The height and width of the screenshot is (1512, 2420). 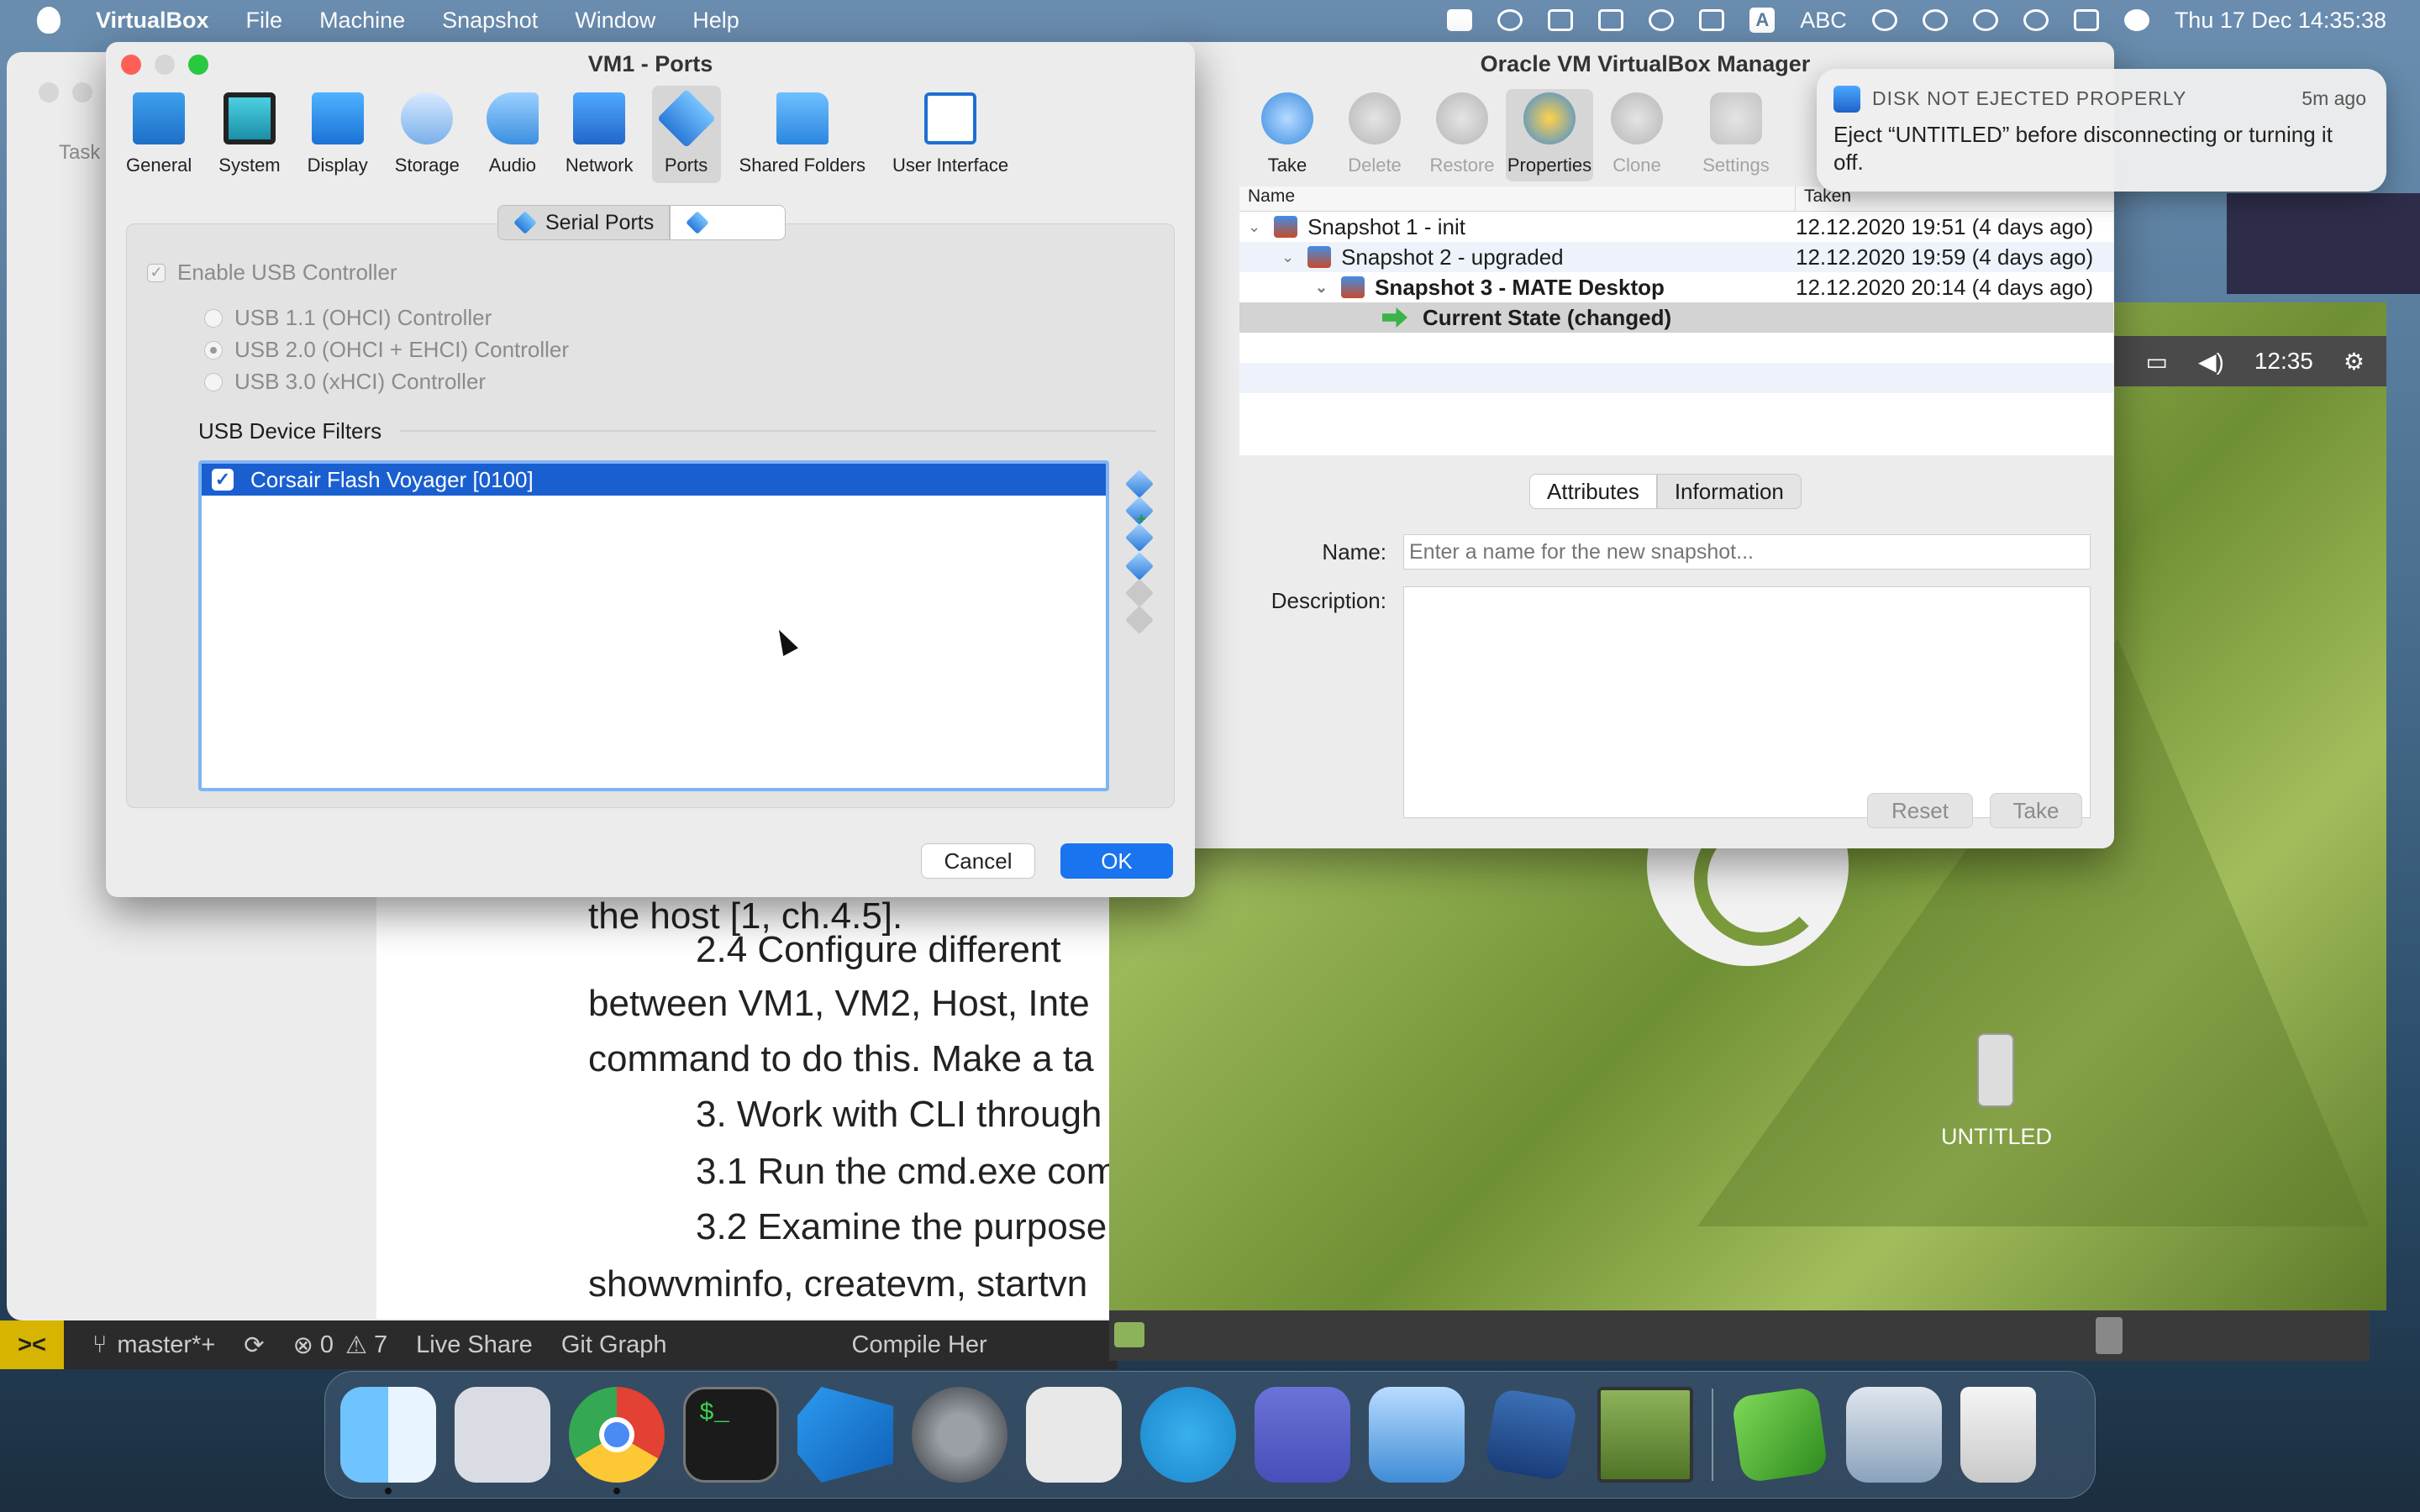 What do you see at coordinates (1662, 20) in the screenshot?
I see `bluetooth-icon` at bounding box center [1662, 20].